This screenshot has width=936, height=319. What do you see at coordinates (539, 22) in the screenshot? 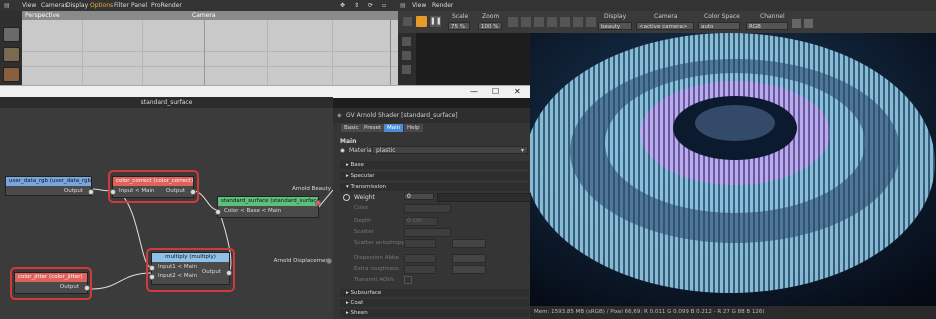
I see `lock-icon` at bounding box center [539, 22].